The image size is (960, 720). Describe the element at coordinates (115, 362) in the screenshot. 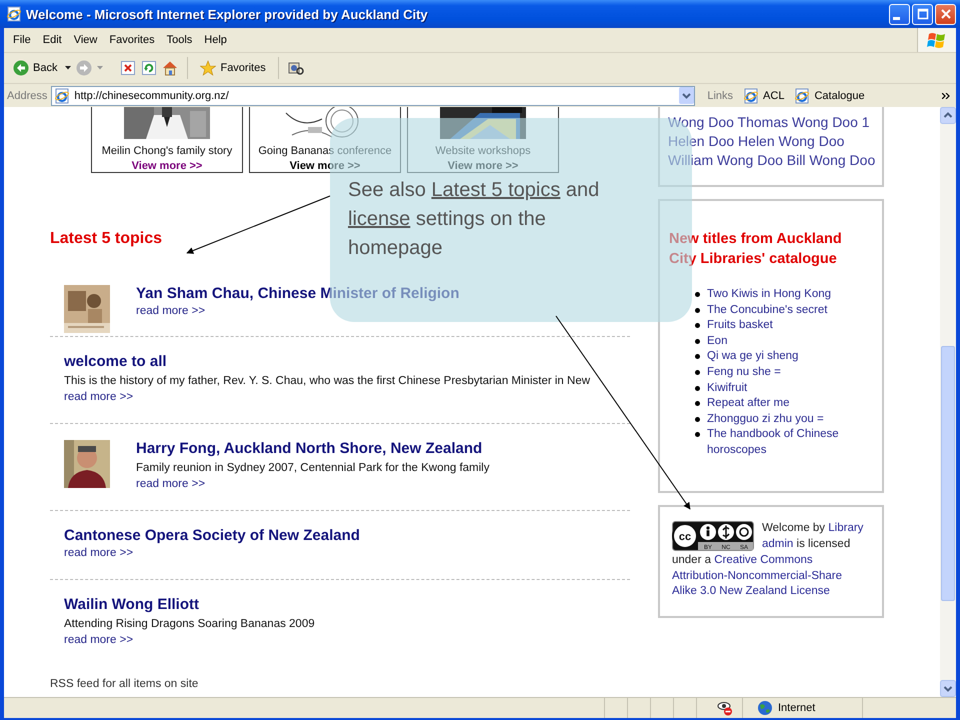

I see `topic-title-link: welcome to all` at that location.